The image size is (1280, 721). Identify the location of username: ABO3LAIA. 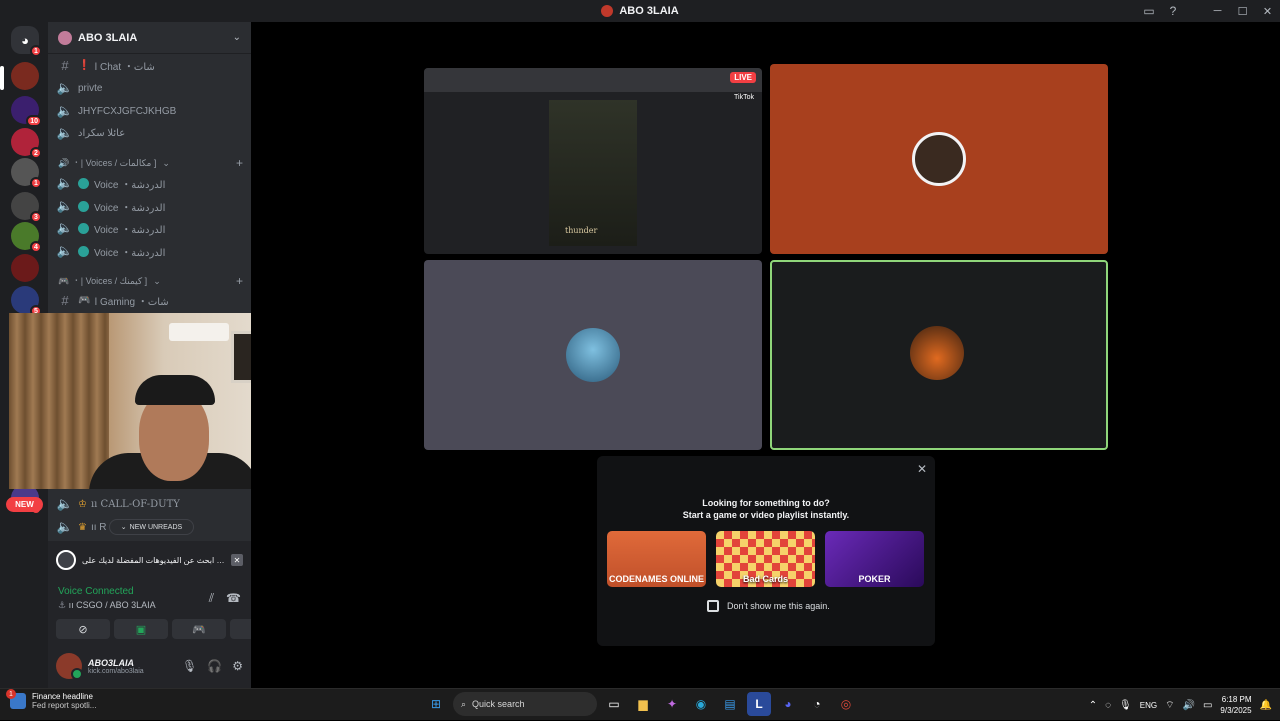
(132, 663).